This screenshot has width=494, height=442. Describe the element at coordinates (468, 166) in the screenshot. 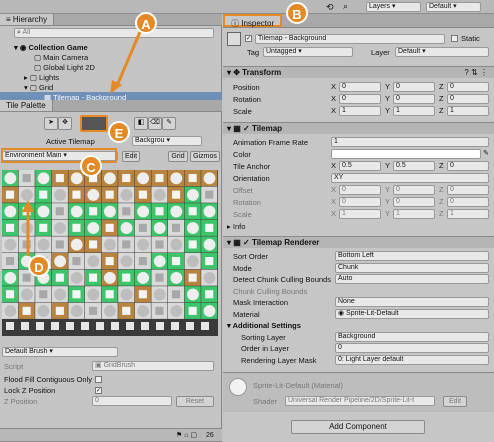

I see `anchor-z-field: 0` at that location.